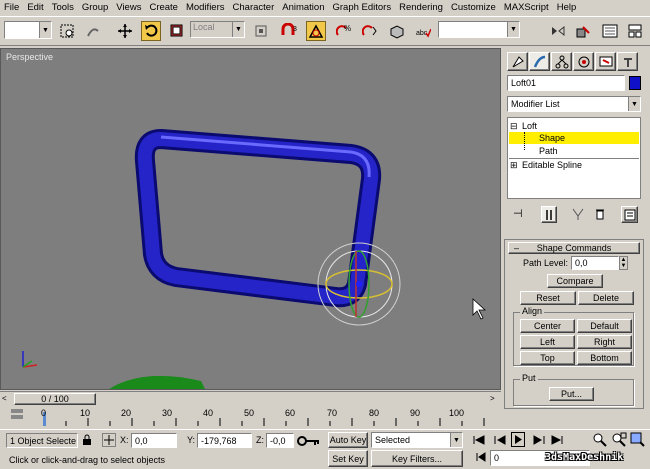 The height and width of the screenshot is (469, 650). Describe the element at coordinates (574, 151) in the screenshot. I see `stack-item-path: Path` at that location.